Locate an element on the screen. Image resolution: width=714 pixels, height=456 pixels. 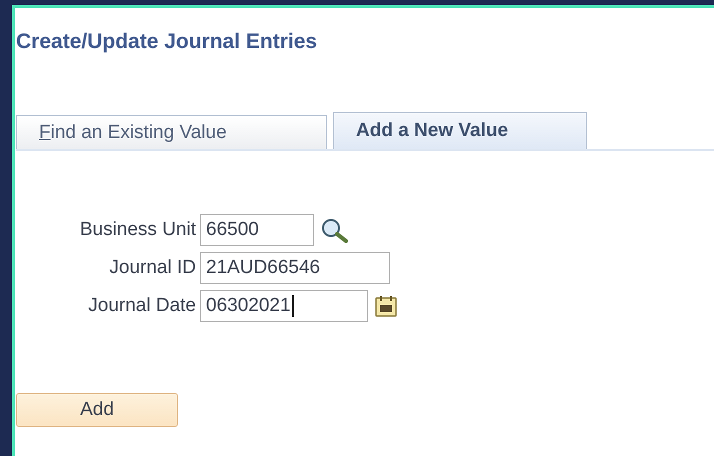
search-icon is located at coordinates (335, 230).